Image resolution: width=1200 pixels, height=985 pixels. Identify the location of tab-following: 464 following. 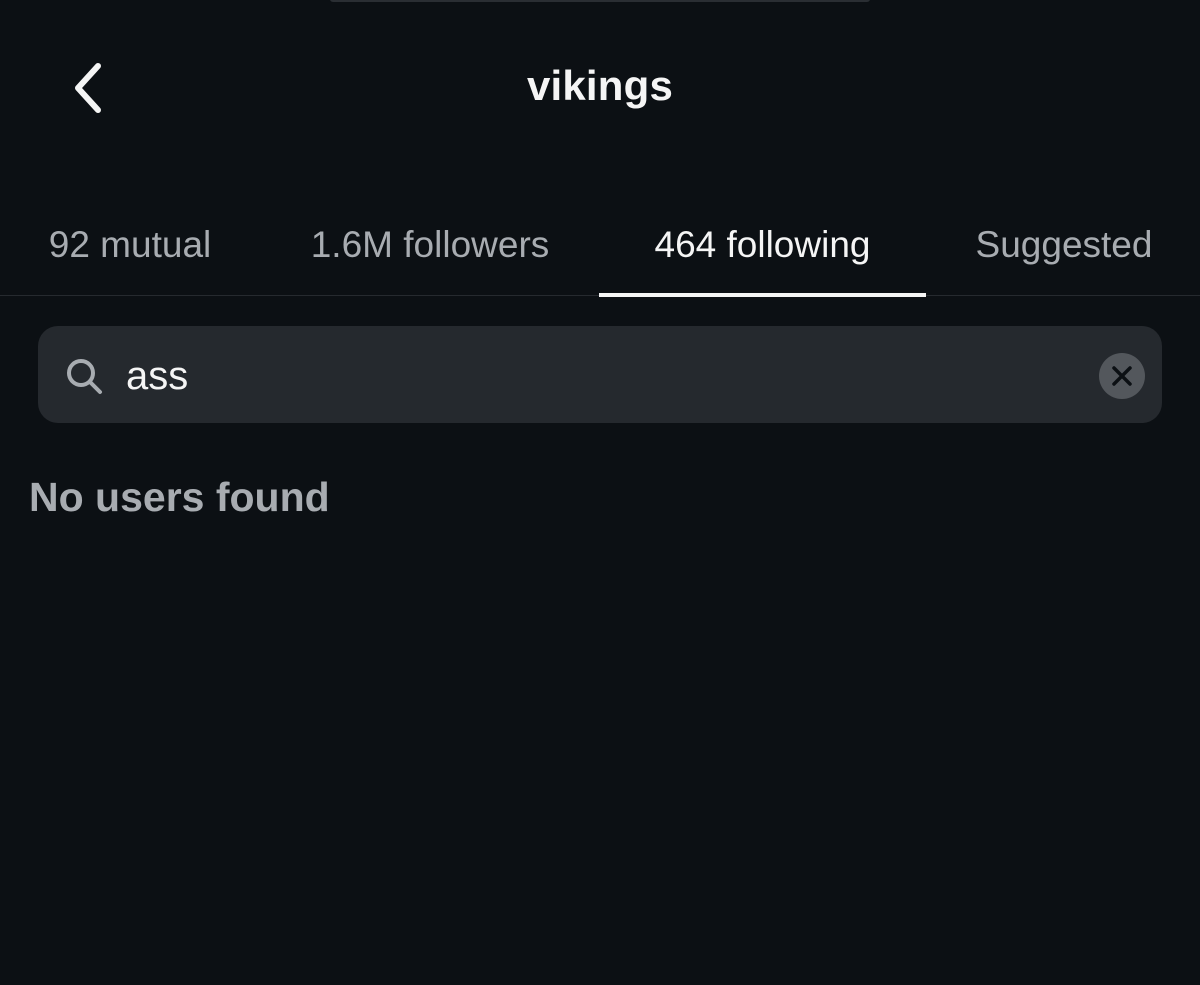
(762, 246).